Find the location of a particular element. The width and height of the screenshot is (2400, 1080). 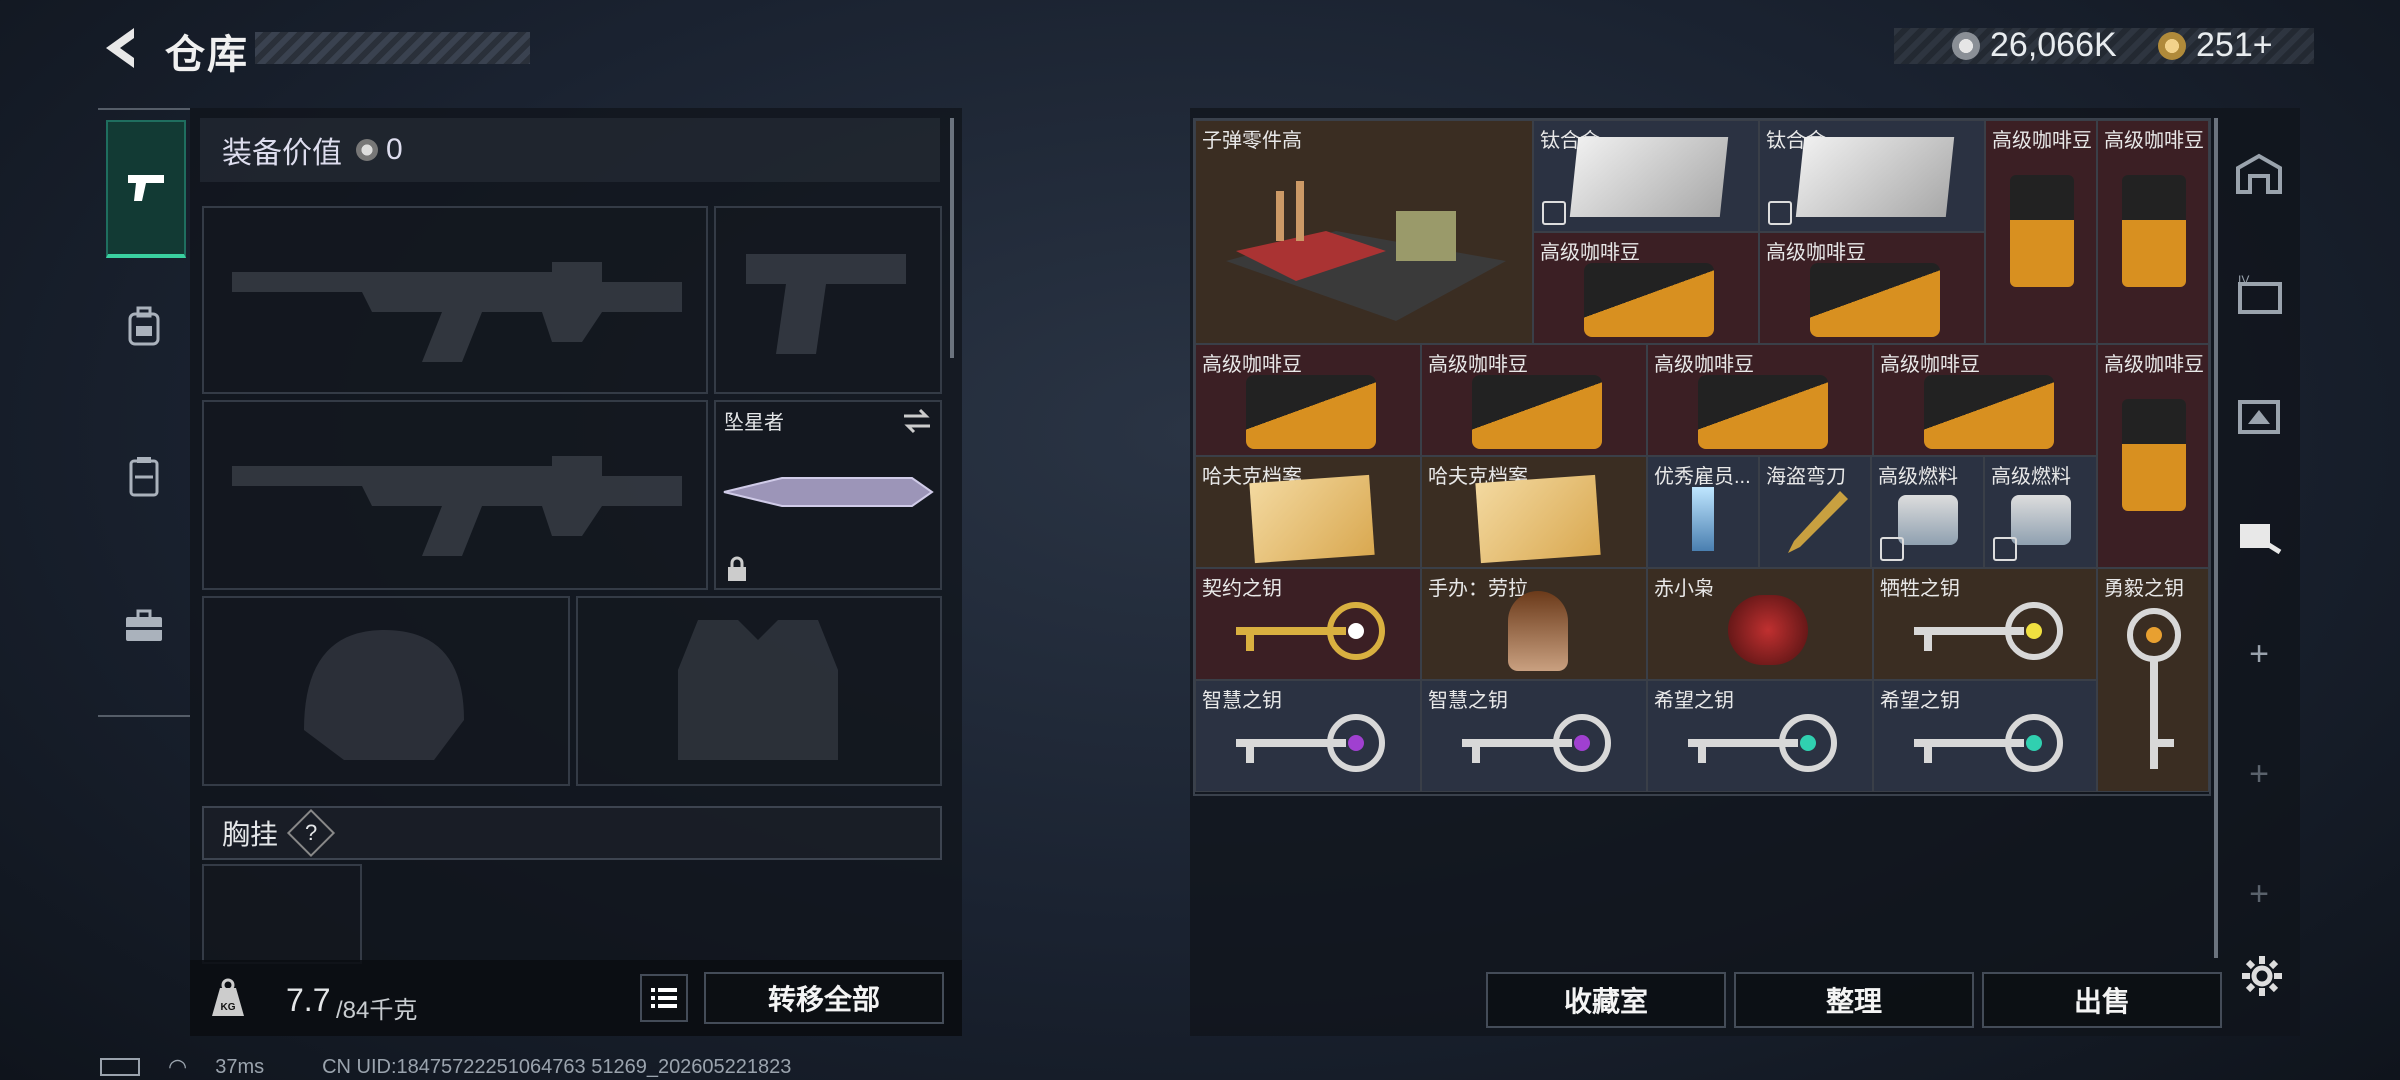

machete-icon is located at coordinates (1818, 522).